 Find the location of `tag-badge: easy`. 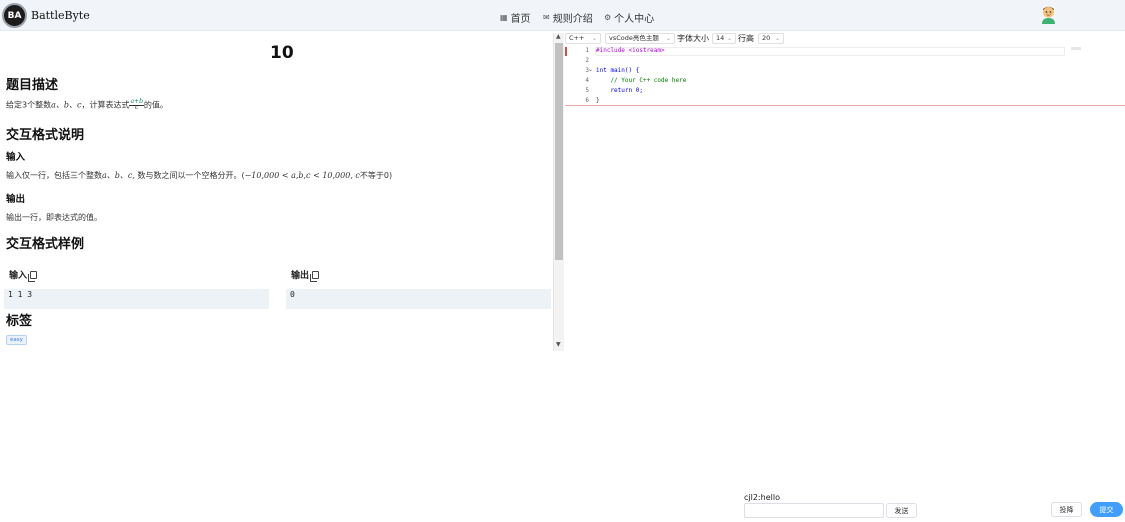

tag-badge: easy is located at coordinates (16, 340).